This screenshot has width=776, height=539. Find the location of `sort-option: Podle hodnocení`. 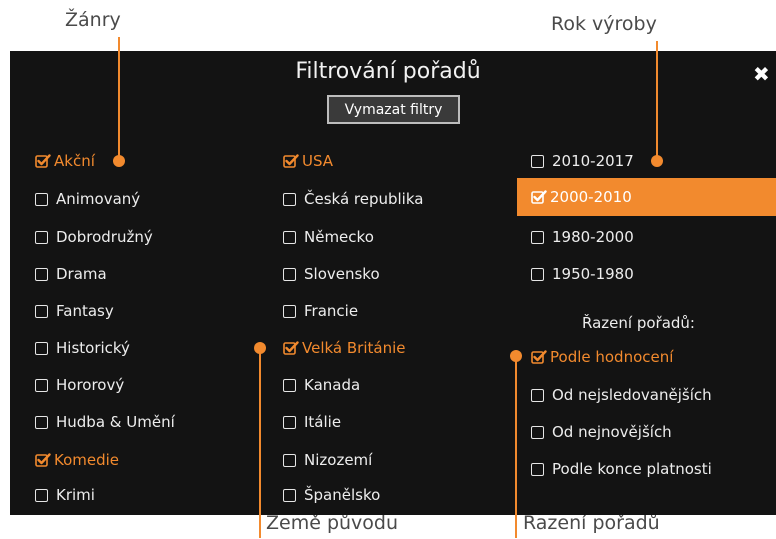

sort-option: Podle hodnocení is located at coordinates (602, 357).